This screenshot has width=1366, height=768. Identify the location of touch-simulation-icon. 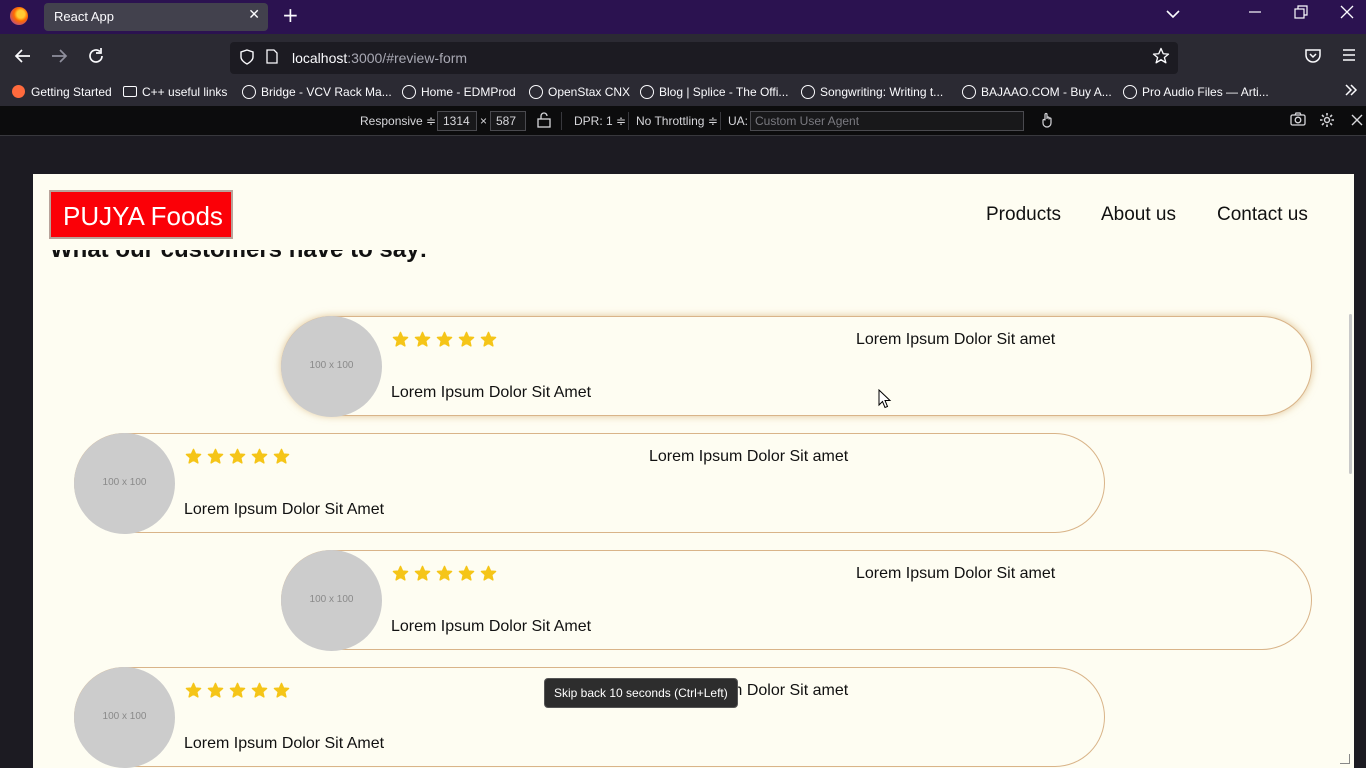
(1047, 122).